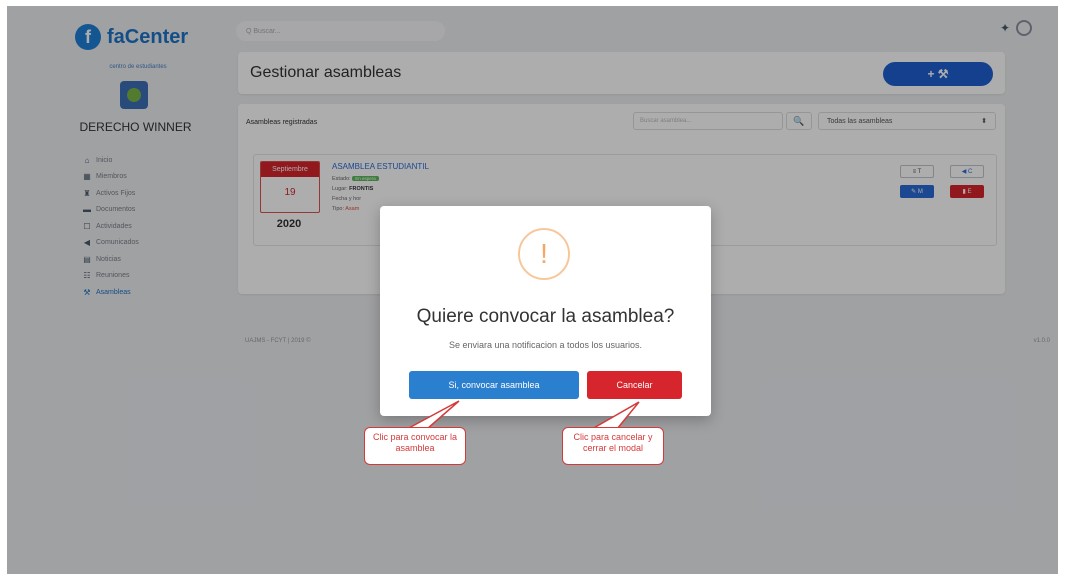 The height and width of the screenshot is (580, 1067). What do you see at coordinates (613, 446) in the screenshot?
I see `cancel-callout: Clic para cancelar y cerrar el modal` at bounding box center [613, 446].